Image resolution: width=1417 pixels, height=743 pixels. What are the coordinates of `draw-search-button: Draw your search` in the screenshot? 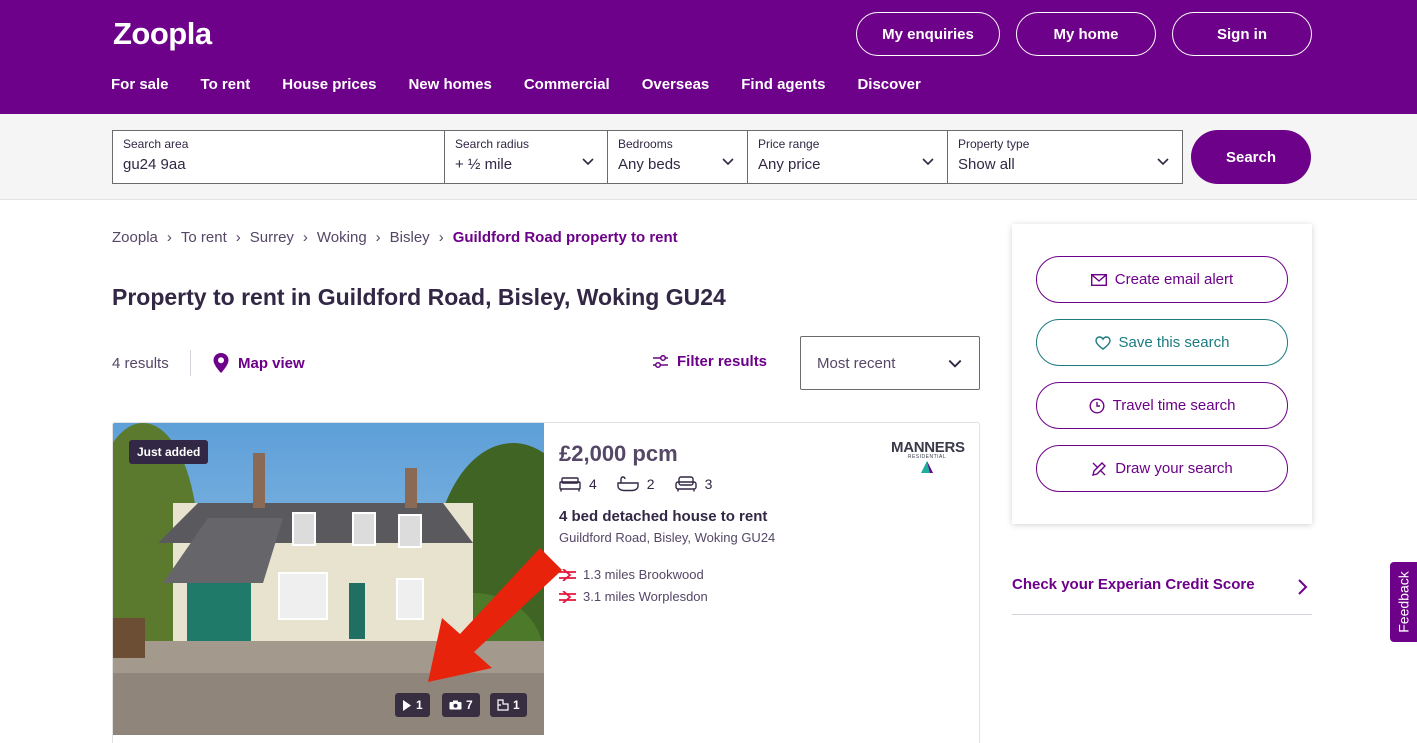 It's located at (1162, 468).